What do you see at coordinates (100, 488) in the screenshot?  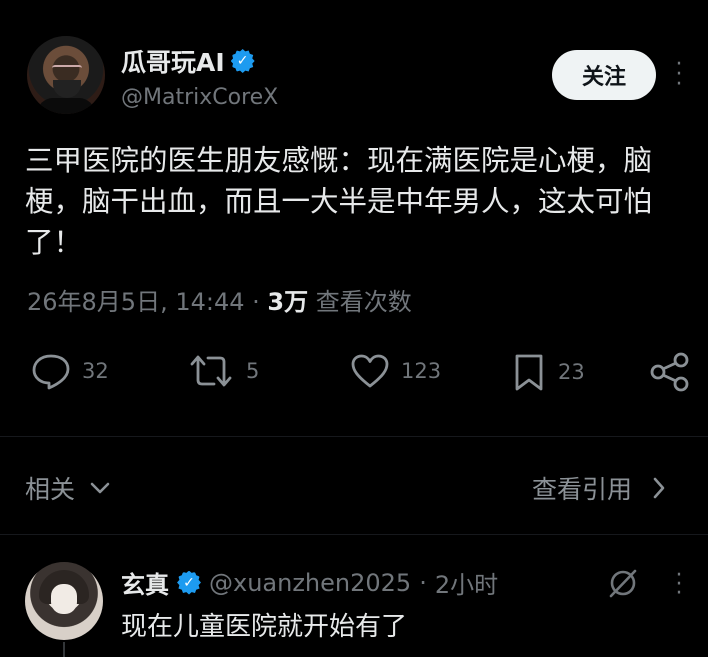 I see `chevron-down-icon` at bounding box center [100, 488].